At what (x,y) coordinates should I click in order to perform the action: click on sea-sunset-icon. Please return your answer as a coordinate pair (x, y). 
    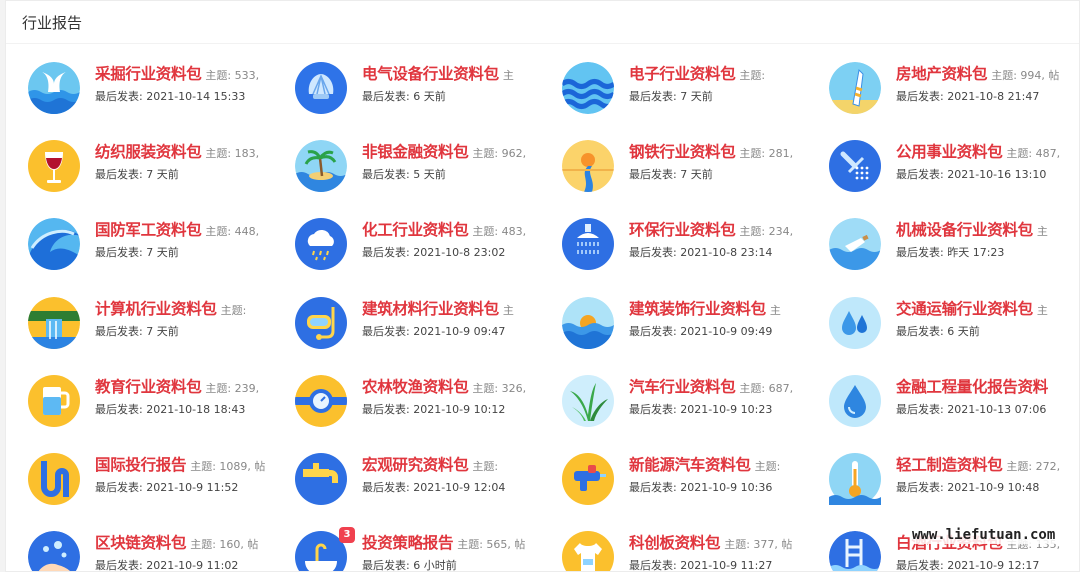
    Looking at the image, I should click on (588, 322).